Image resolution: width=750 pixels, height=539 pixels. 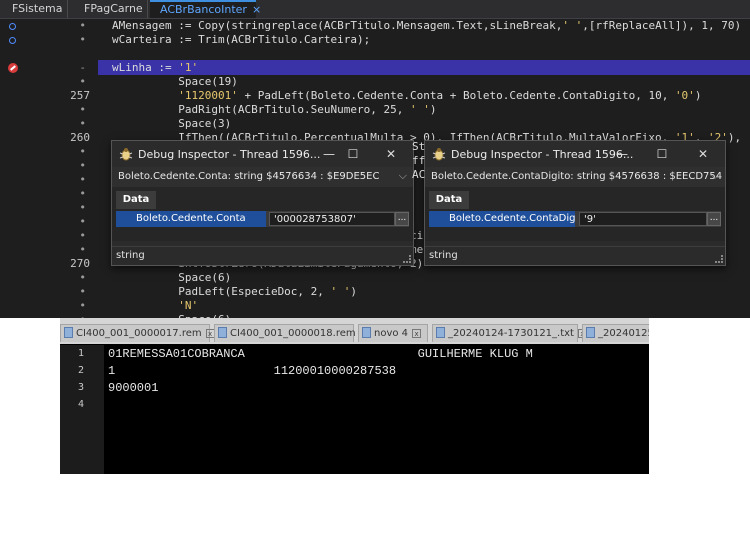 I want to click on field-value: '000028753807', so click(x=332, y=219).